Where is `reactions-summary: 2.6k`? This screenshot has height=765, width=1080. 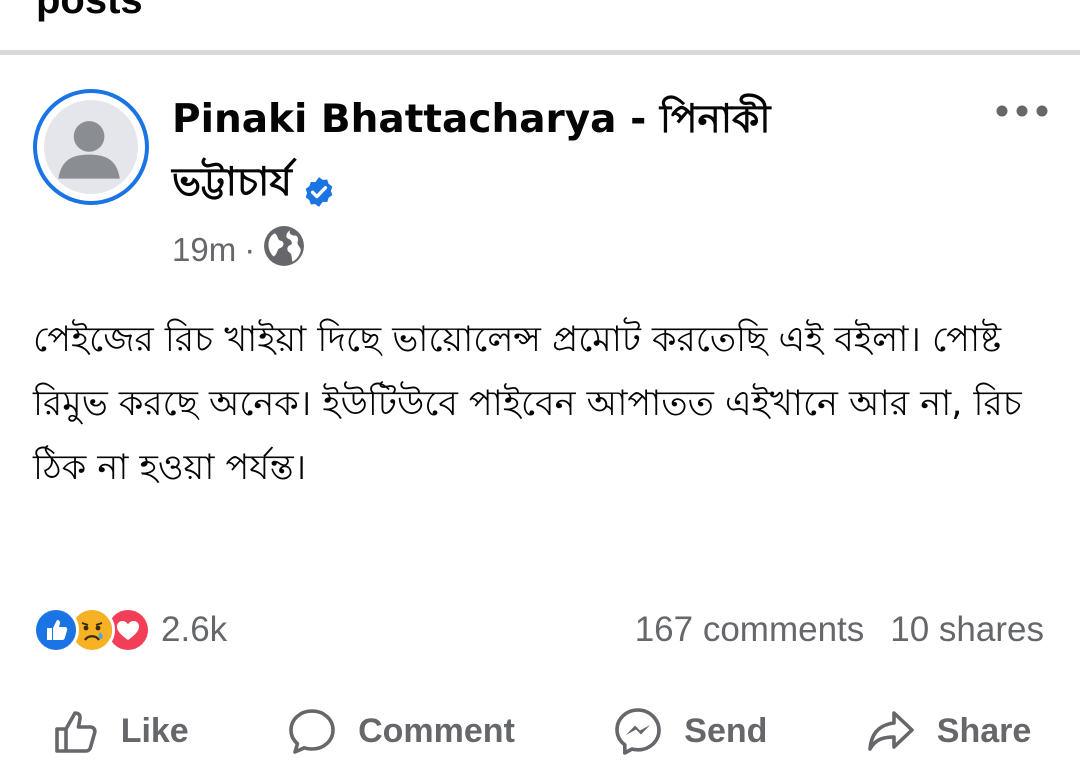
reactions-summary: 2.6k is located at coordinates (130, 630).